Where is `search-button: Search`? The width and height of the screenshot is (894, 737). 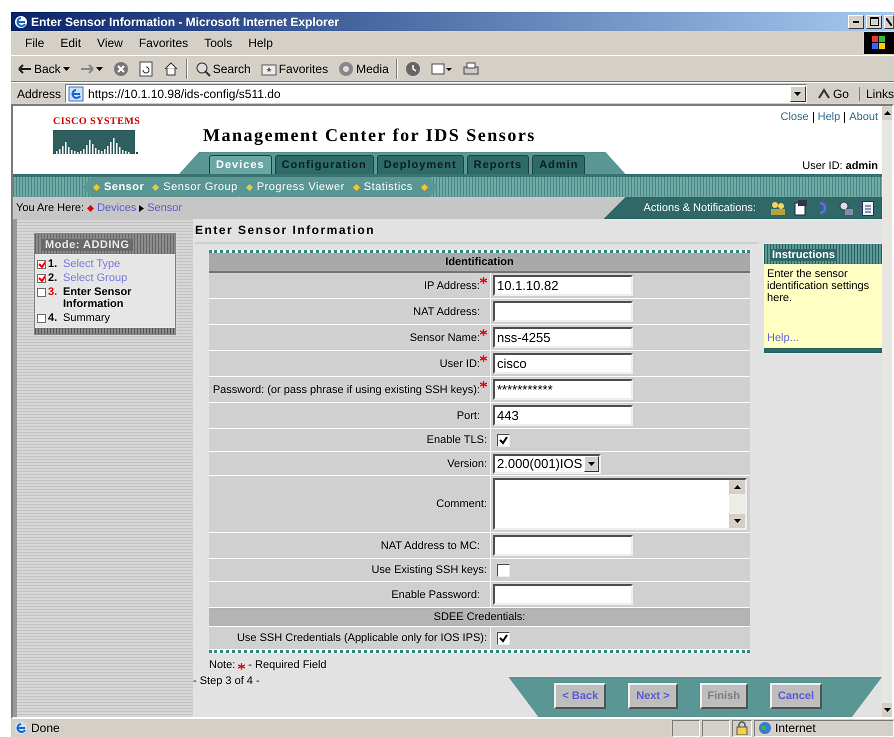
search-button: Search is located at coordinates (223, 68).